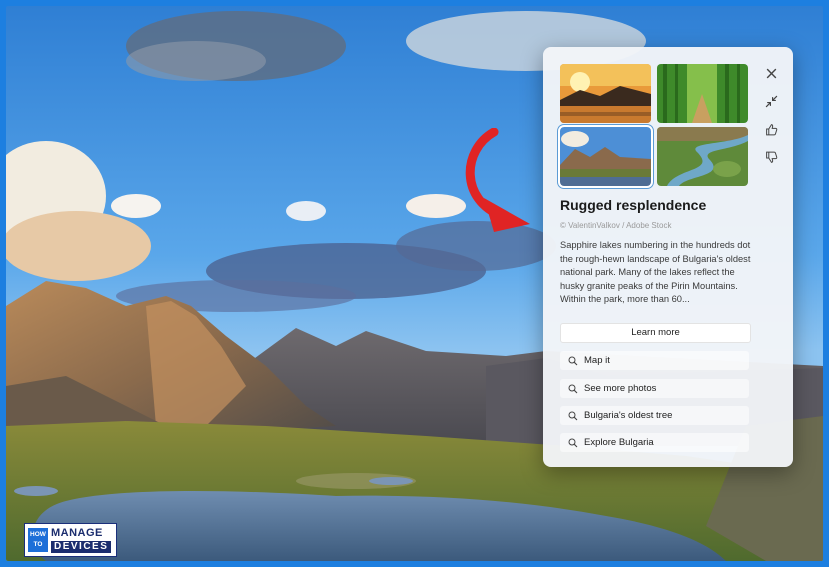 This screenshot has width=829, height=567. I want to click on thumbnail-mountain-lake, so click(605, 156).